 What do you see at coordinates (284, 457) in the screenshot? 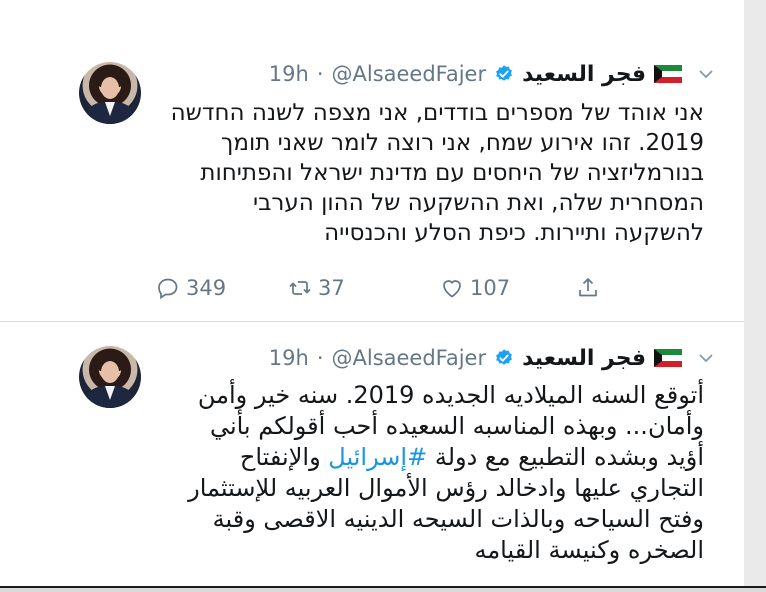
I see `tweet-text-segment: والإنفتاح` at bounding box center [284, 457].